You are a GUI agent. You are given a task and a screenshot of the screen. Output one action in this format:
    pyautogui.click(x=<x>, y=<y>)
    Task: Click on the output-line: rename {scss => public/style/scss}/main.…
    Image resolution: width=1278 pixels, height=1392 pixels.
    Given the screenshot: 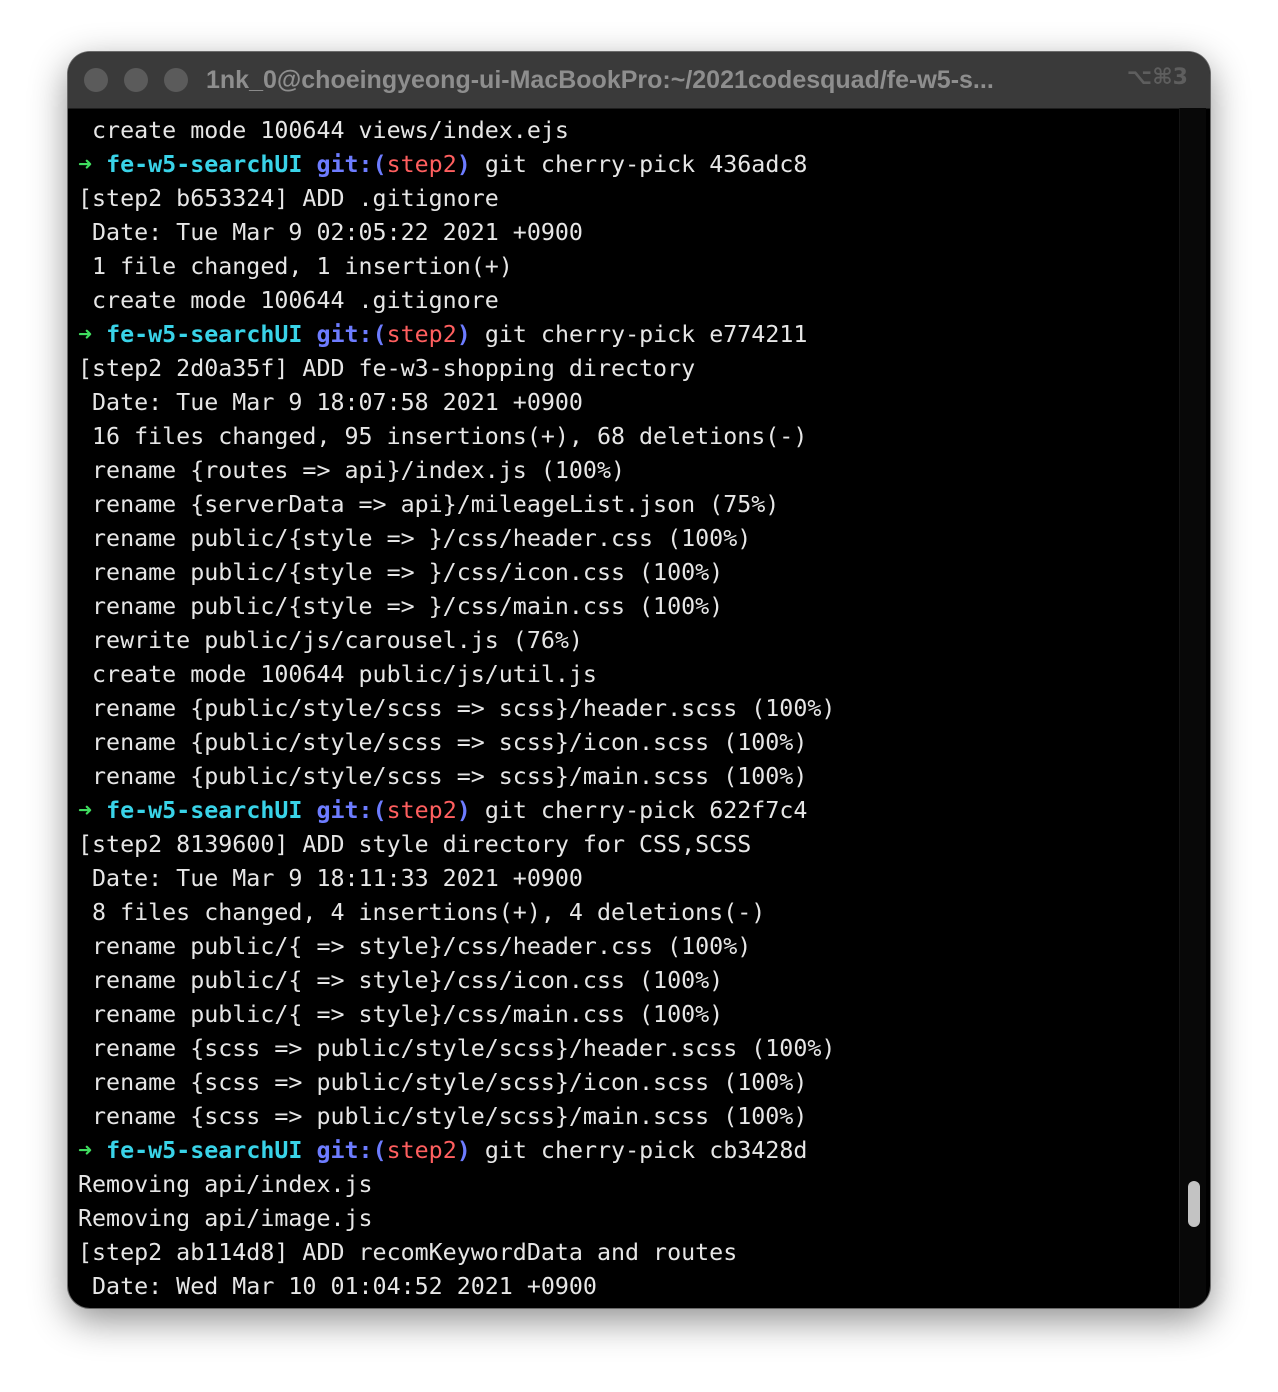 What is the action you would take?
    pyautogui.click(x=443, y=1116)
    